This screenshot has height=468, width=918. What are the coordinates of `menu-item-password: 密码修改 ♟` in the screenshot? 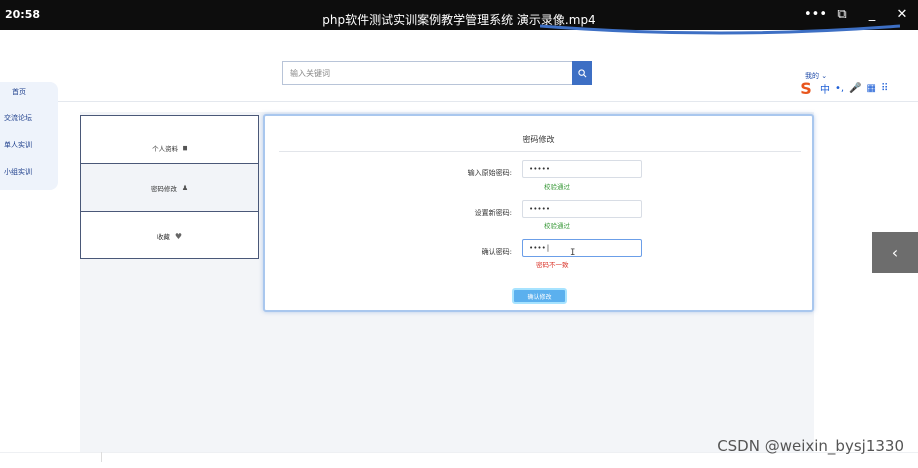 It's located at (169, 188).